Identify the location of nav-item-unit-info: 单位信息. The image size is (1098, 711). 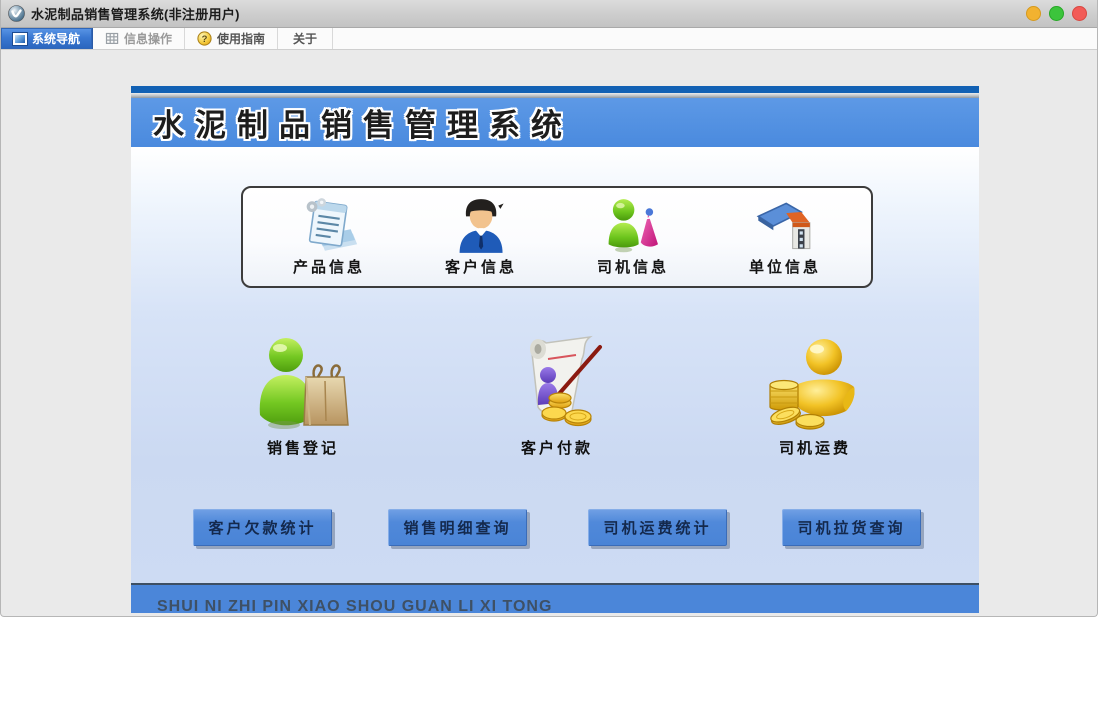
(785, 237).